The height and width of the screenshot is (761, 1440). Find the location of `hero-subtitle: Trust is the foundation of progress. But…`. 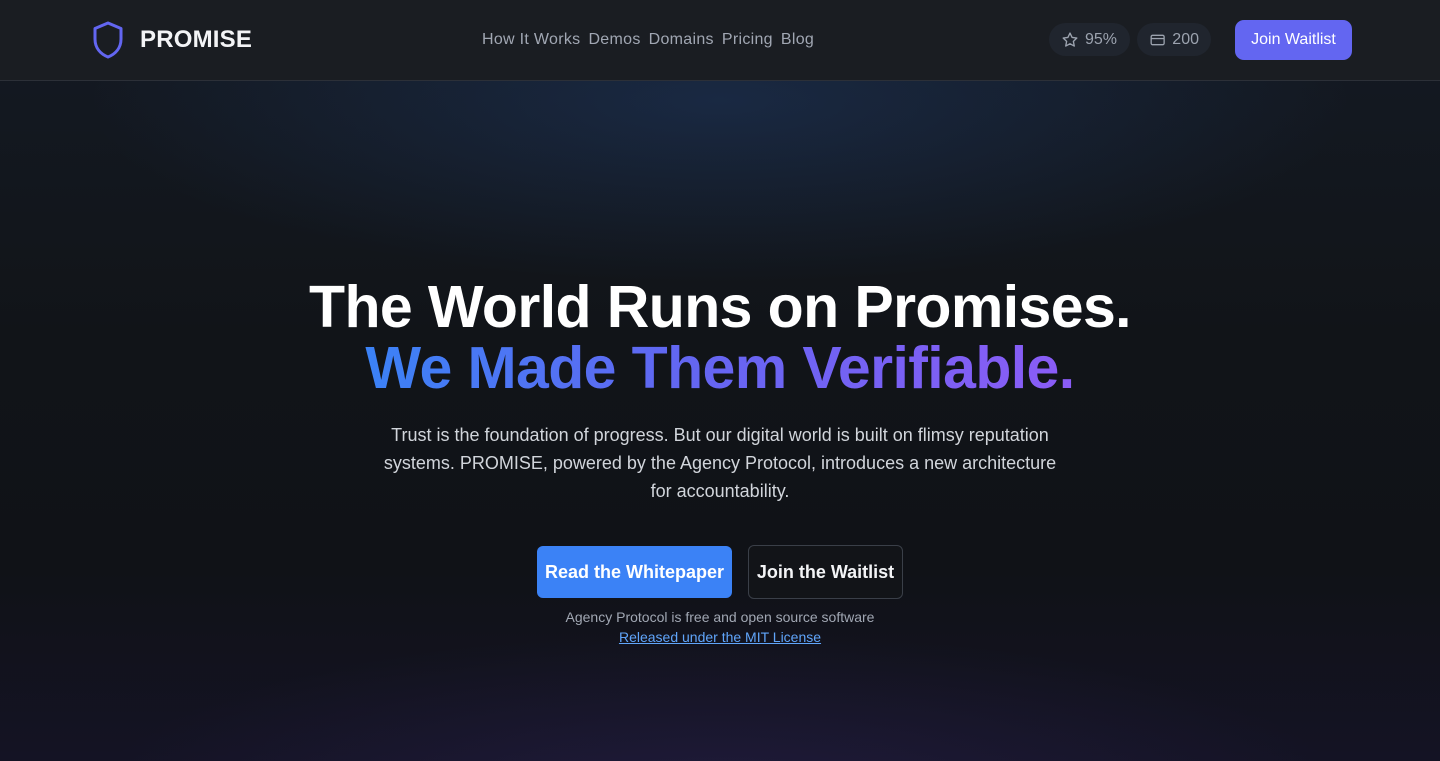

hero-subtitle: Trust is the foundation of progress. But… is located at coordinates (720, 463).